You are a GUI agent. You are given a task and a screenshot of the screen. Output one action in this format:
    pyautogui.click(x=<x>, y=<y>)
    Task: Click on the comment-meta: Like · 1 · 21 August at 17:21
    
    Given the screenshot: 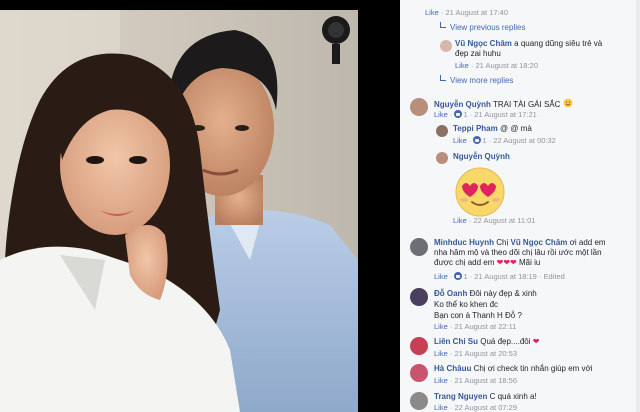 What is the action you would take?
    pyautogui.click(x=485, y=114)
    